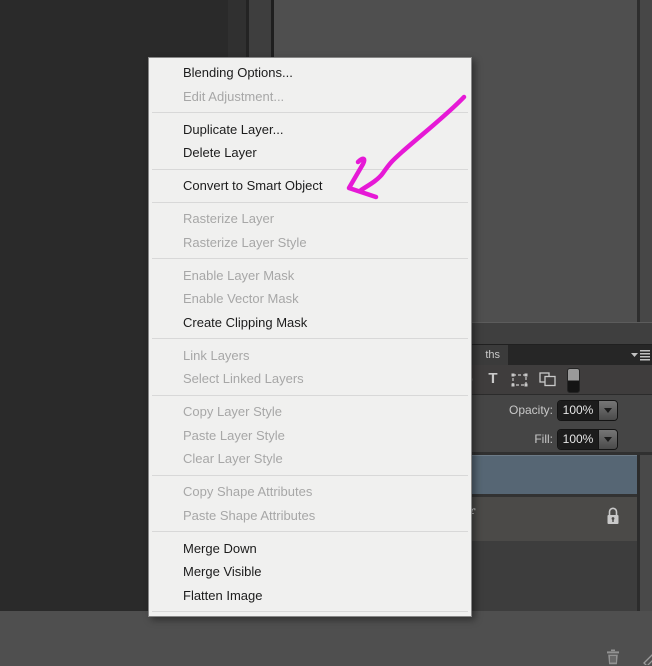  What do you see at coordinates (310, 186) in the screenshot?
I see `menu-item-convert-to-smart-object: Convert to Smart Object` at bounding box center [310, 186].